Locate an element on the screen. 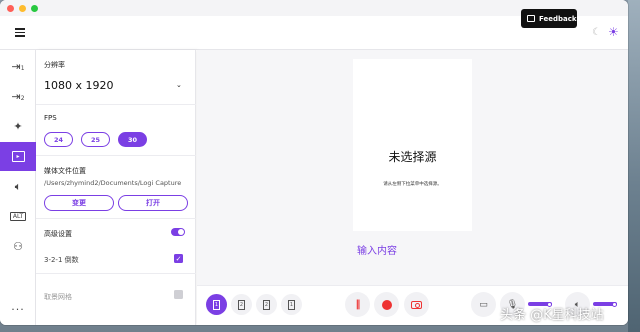 This screenshot has width=640, height=332. feedback-label: Feedback is located at coordinates (558, 18).